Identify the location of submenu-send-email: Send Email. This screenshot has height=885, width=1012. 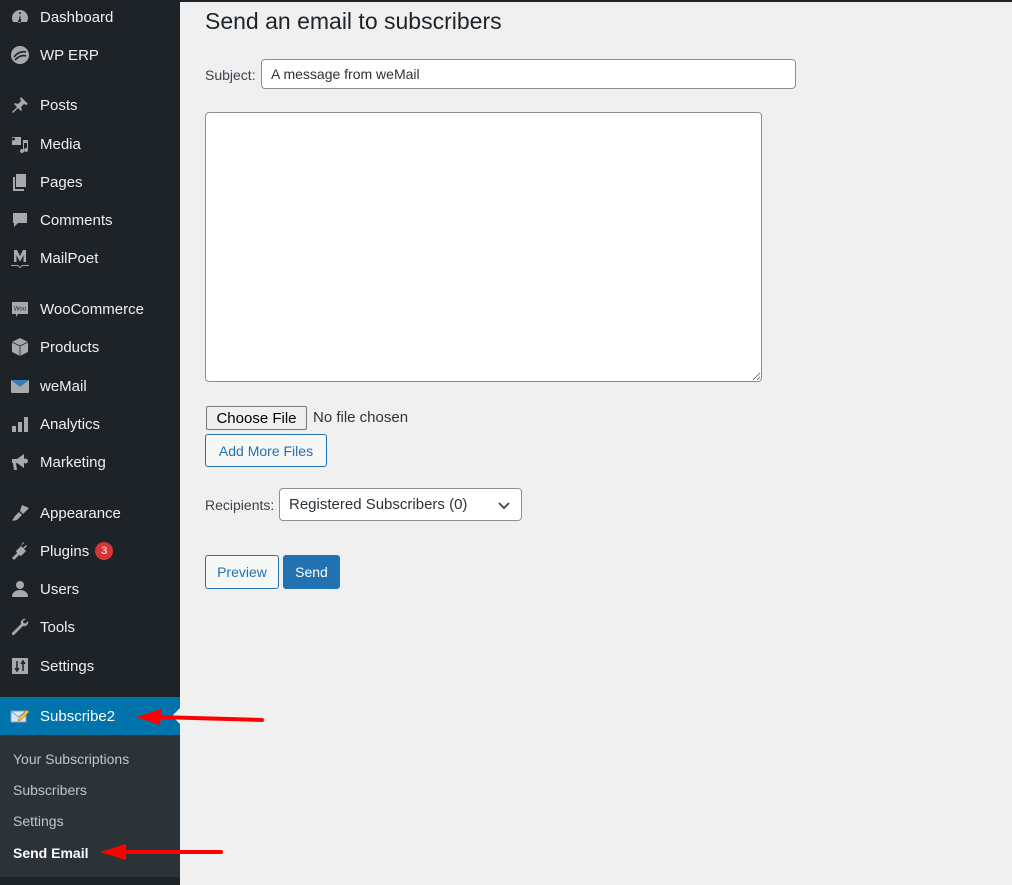
(50, 853).